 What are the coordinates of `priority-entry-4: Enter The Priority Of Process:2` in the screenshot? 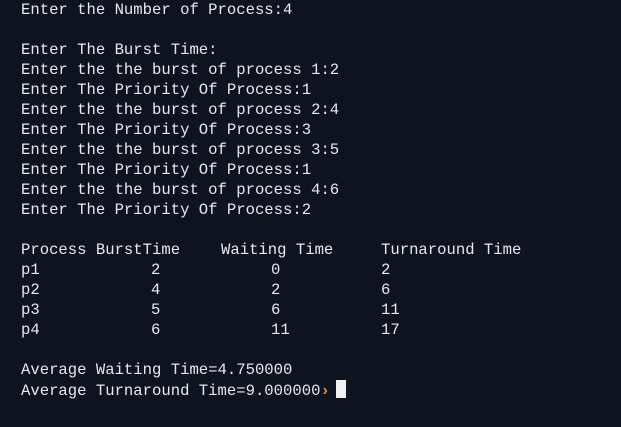 It's located at (166, 210).